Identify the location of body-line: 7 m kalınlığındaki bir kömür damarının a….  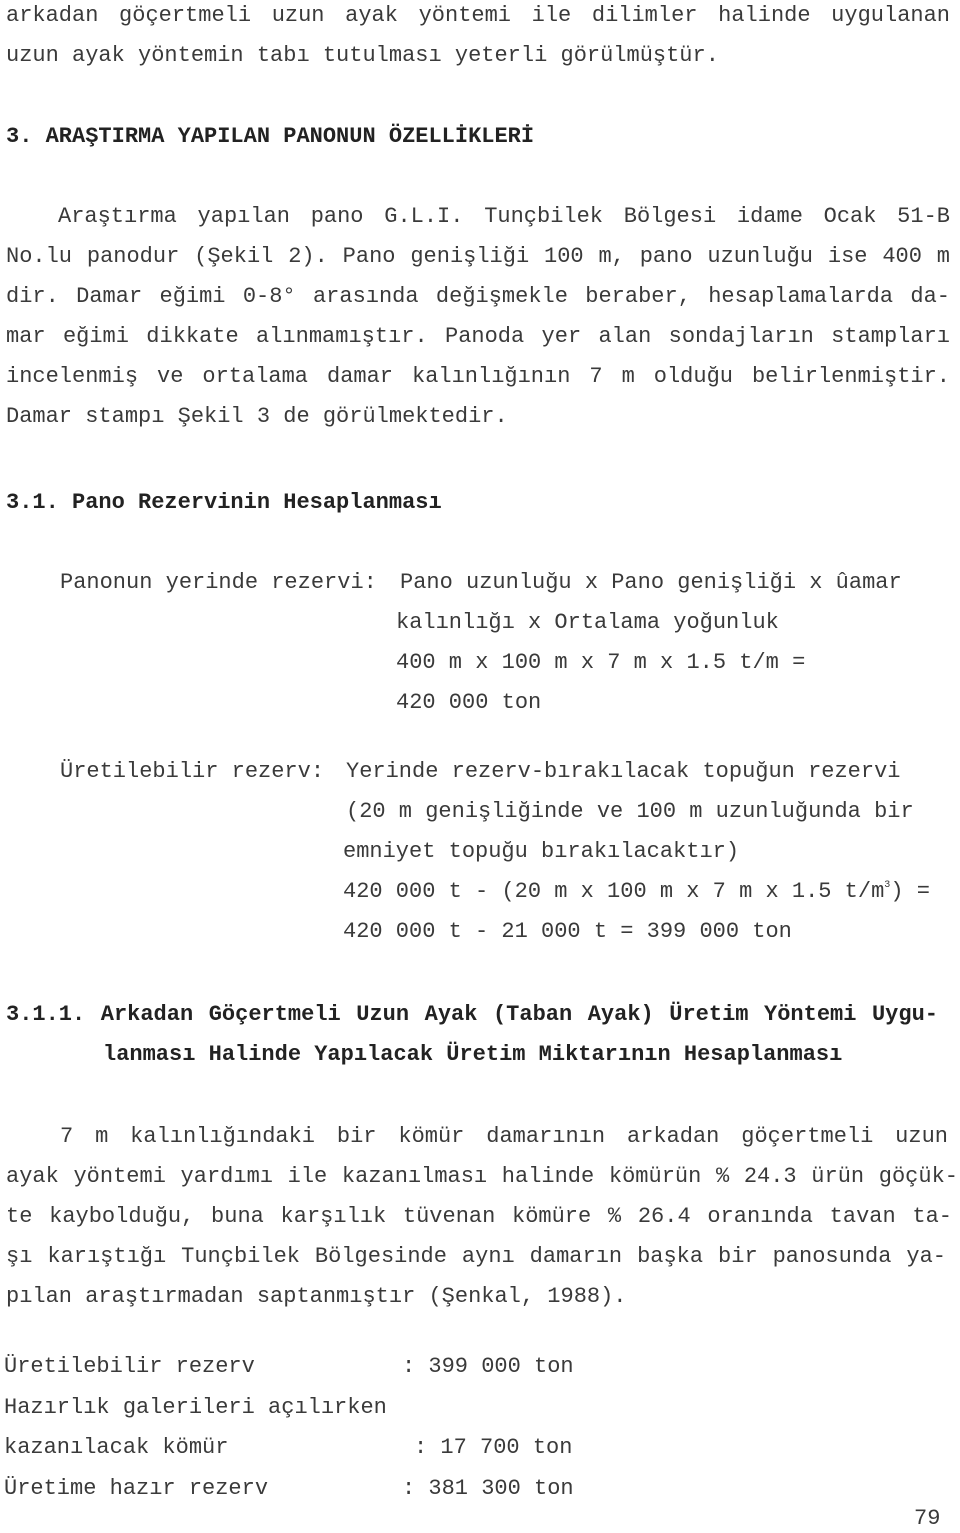
(504, 1136).